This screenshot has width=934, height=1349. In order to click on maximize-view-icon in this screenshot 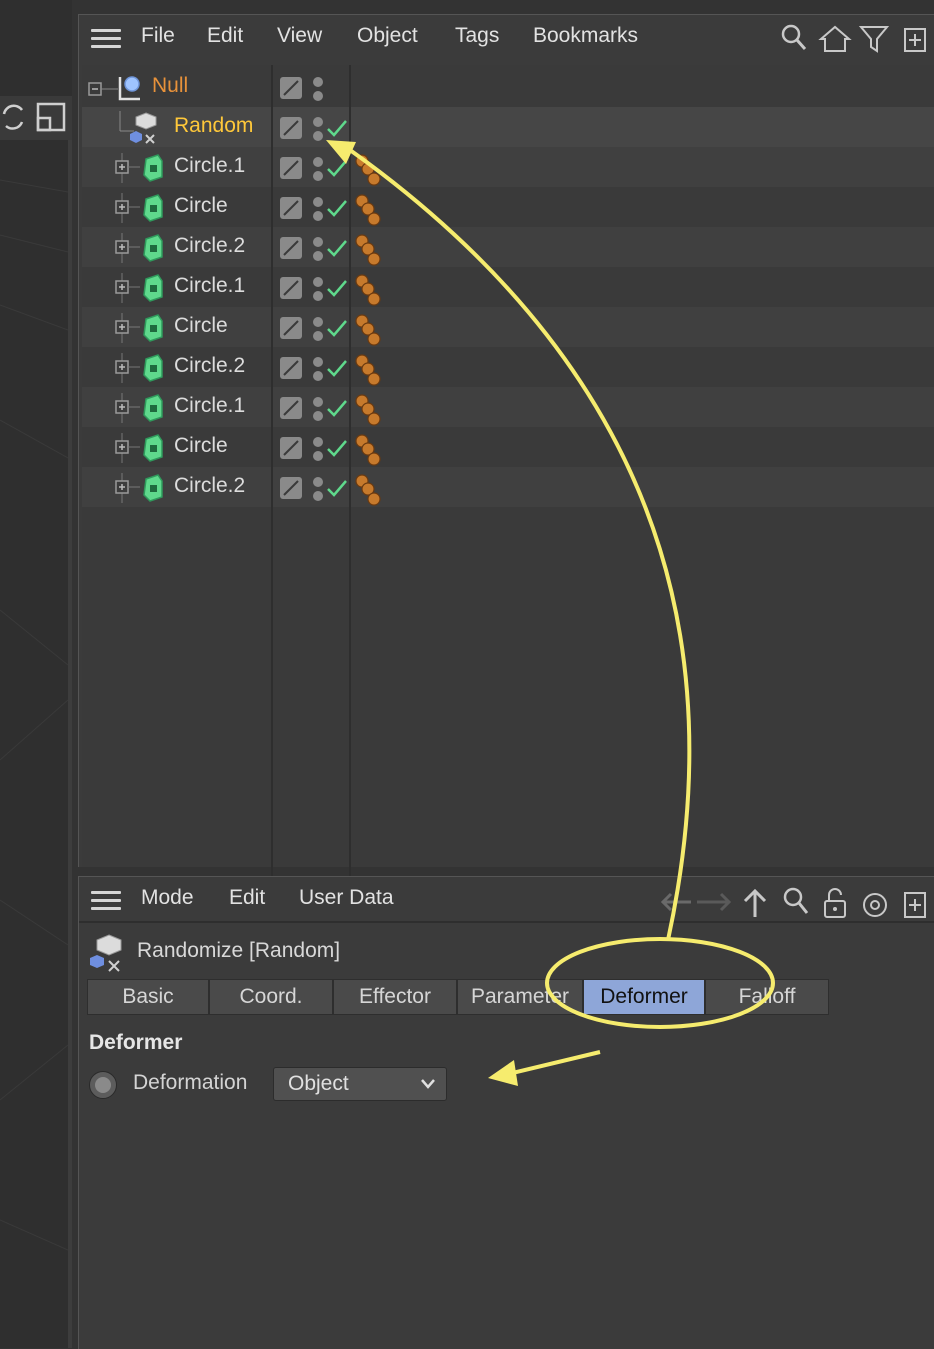, I will do `click(51, 117)`.